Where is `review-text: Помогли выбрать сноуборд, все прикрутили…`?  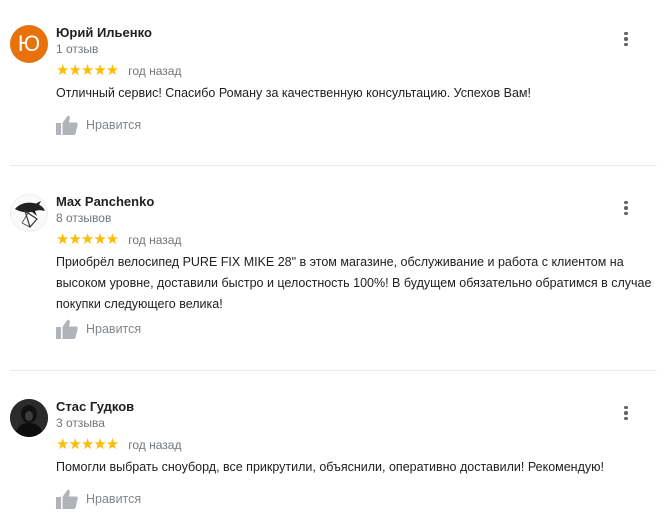
review-text: Помогли выбрать сноуборд, все прикрутили… is located at coordinates (330, 467).